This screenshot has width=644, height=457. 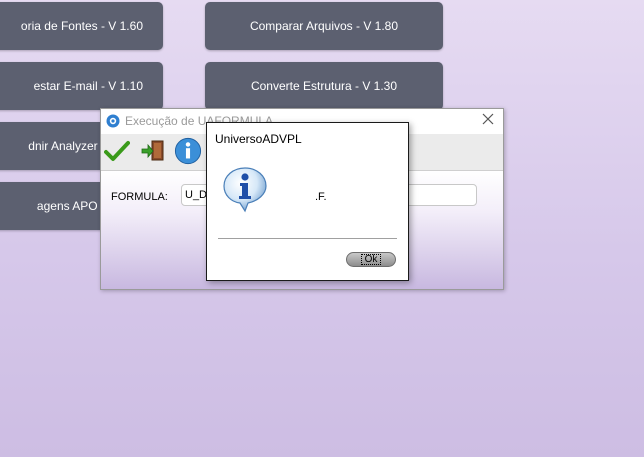 I want to click on exit-door-icon, so click(x=153, y=151).